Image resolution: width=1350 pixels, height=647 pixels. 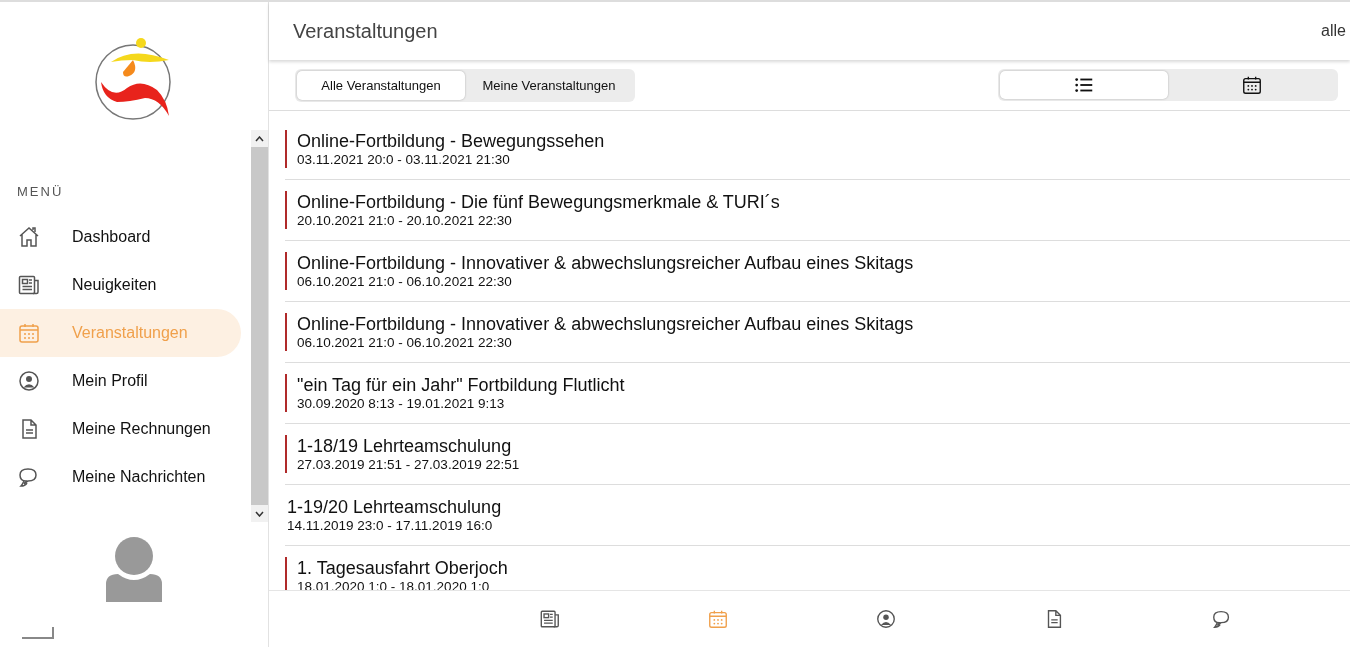 I want to click on menu-item: Mein Profil, so click(x=120, y=381).